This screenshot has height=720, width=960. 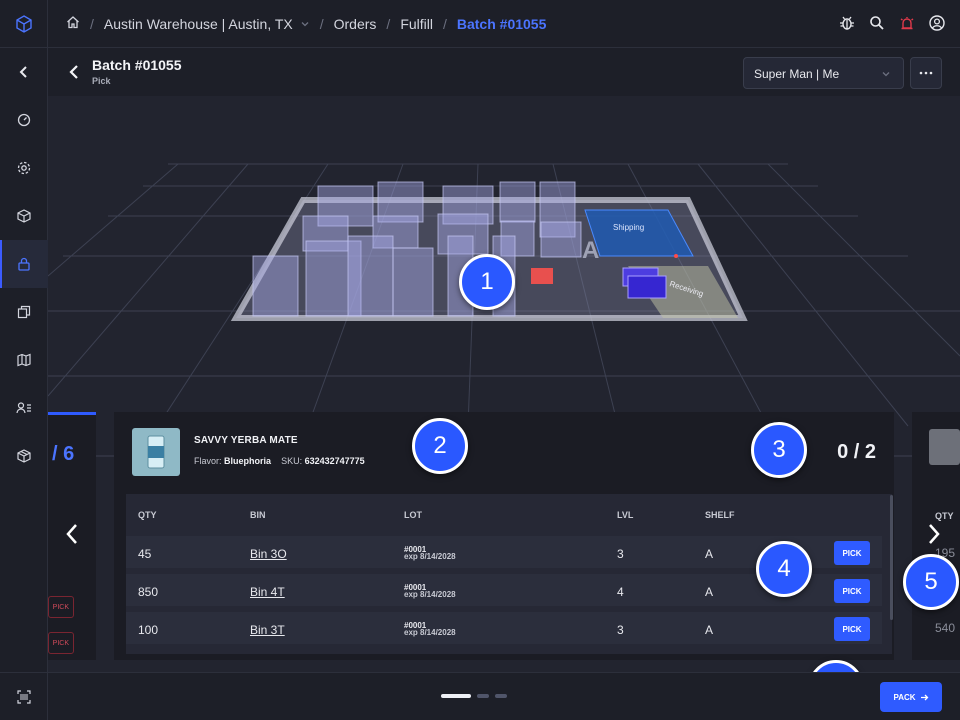 I want to click on map-icon, so click(x=24, y=360).